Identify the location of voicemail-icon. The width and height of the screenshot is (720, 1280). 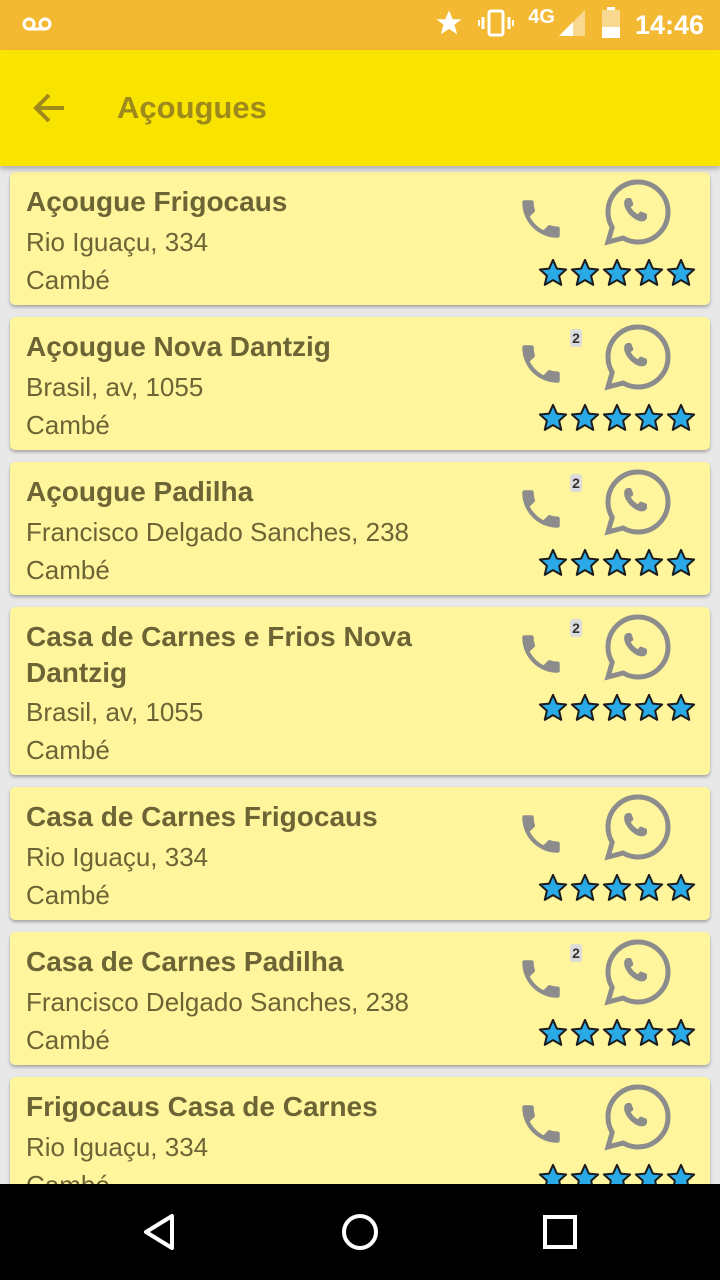
(37, 26).